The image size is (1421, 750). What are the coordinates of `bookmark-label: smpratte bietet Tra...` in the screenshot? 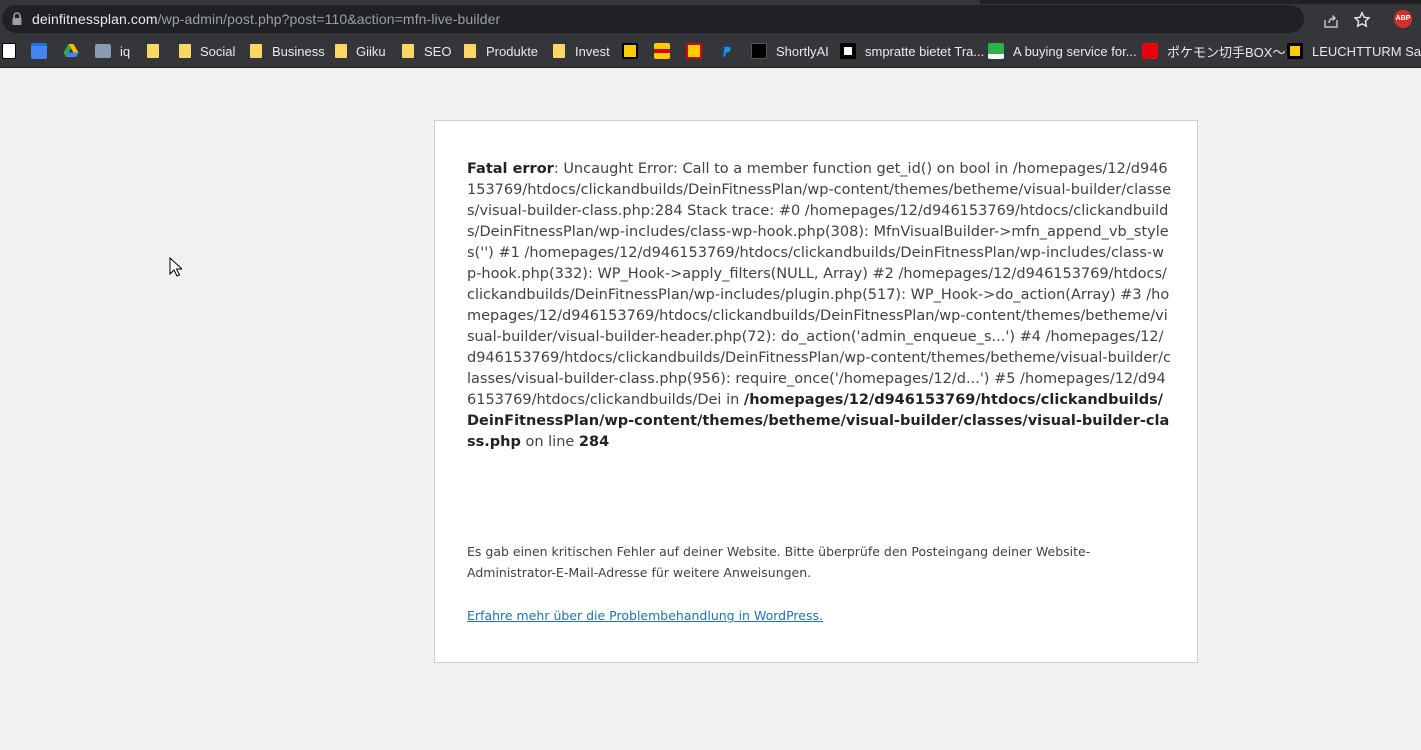 It's located at (925, 51).